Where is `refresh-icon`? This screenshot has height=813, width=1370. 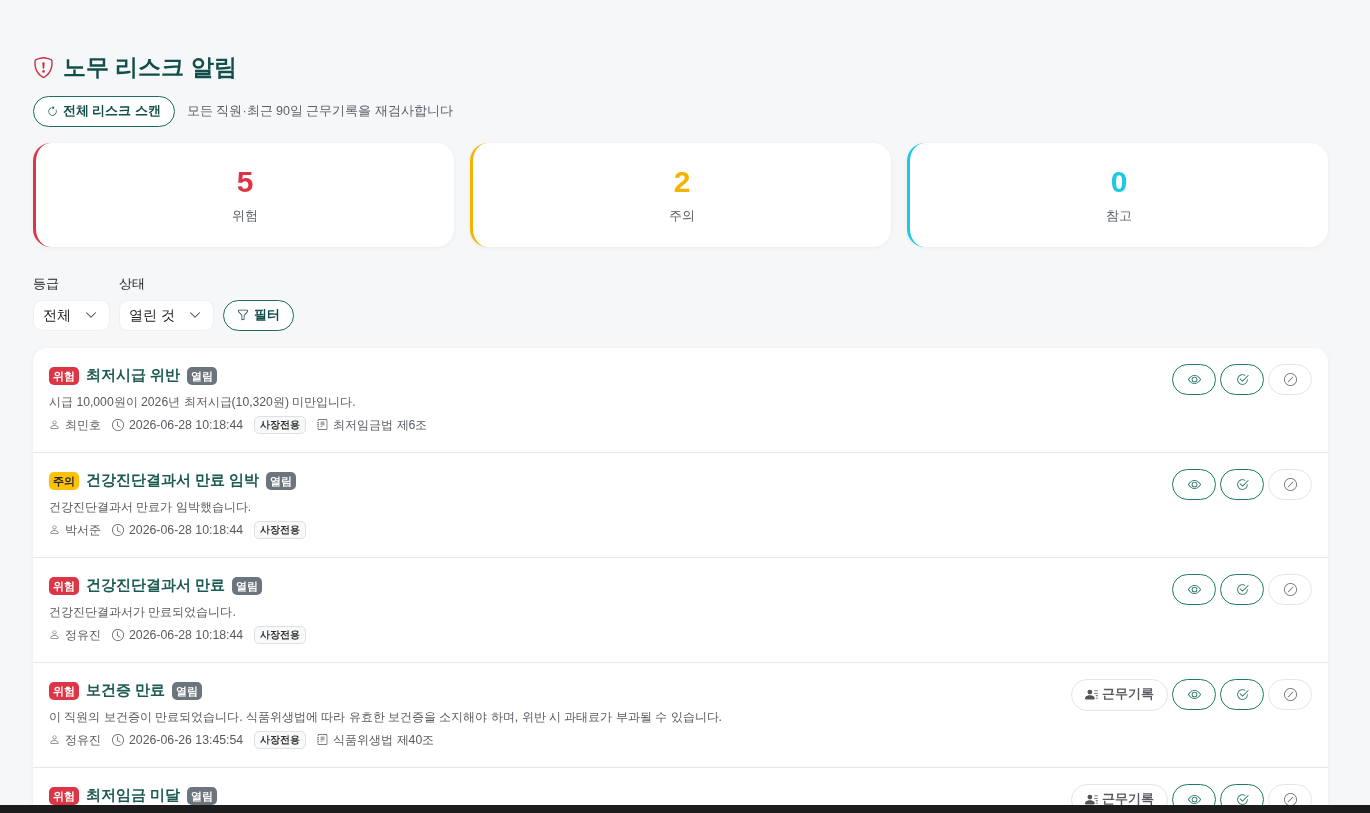 refresh-icon is located at coordinates (52, 111).